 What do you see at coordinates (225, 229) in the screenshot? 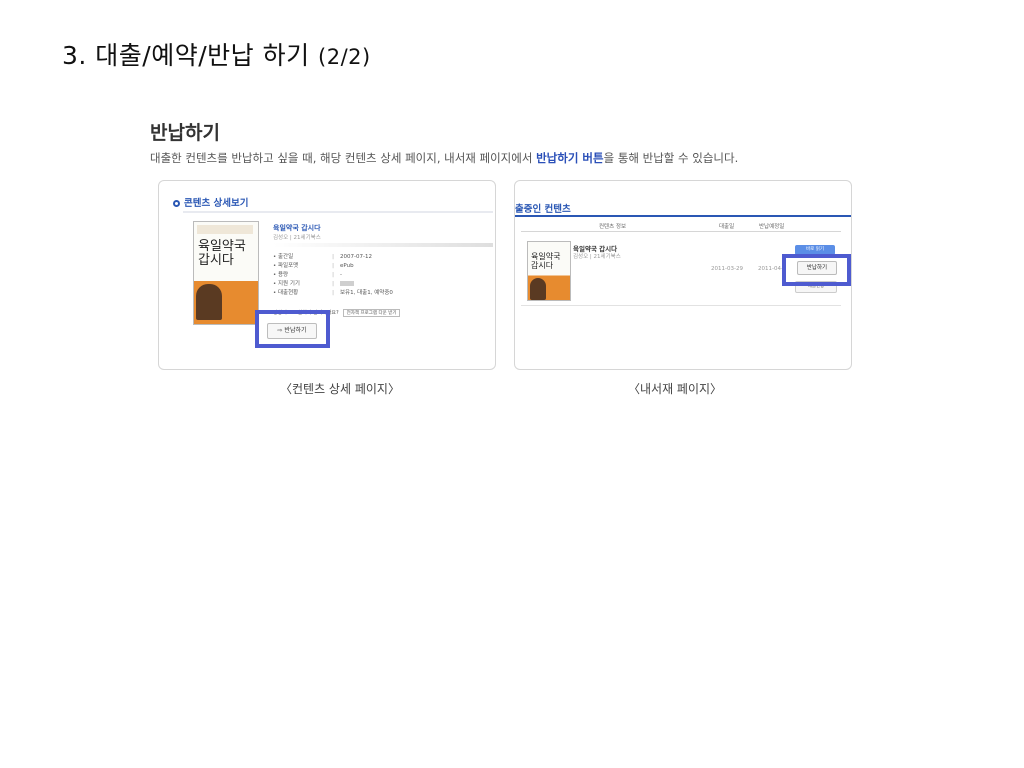
I see `cover-top-band` at bounding box center [225, 229].